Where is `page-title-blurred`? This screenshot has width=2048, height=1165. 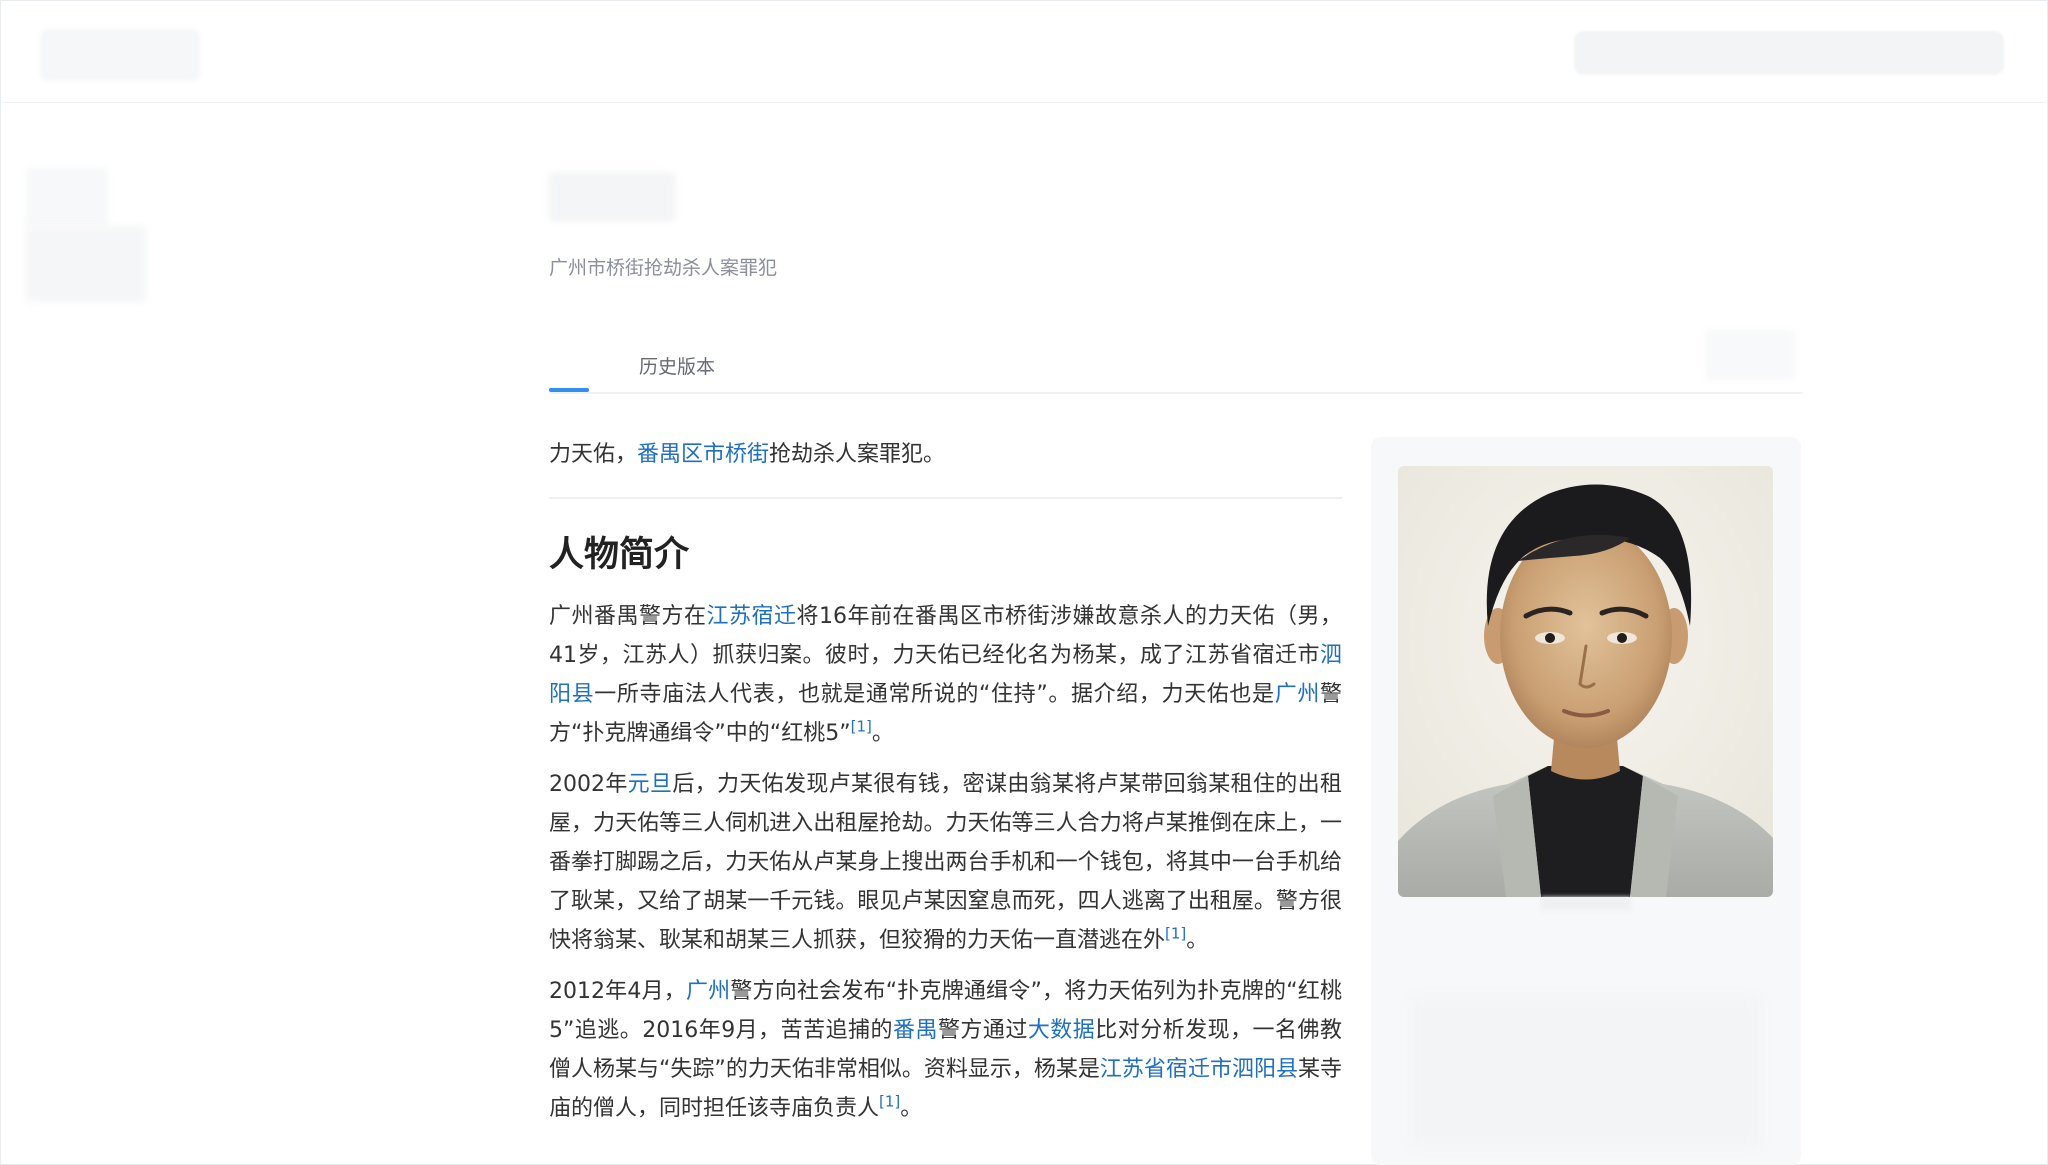 page-title-blurred is located at coordinates (612, 197).